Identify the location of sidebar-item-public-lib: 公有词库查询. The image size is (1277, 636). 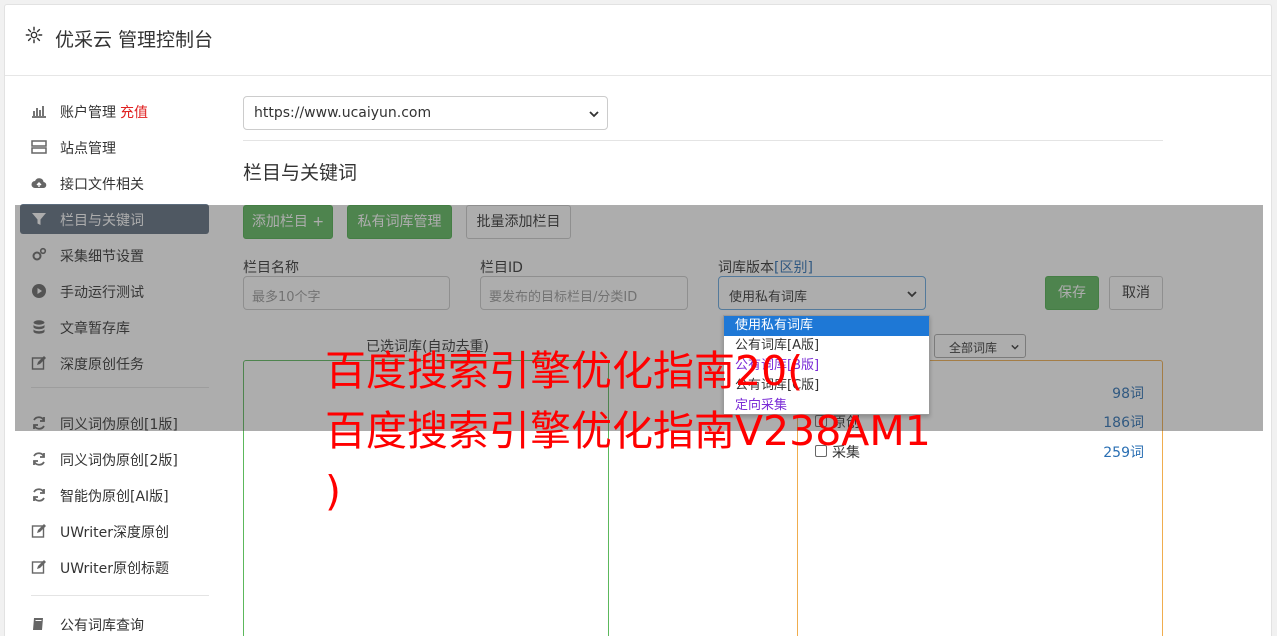
(114, 622).